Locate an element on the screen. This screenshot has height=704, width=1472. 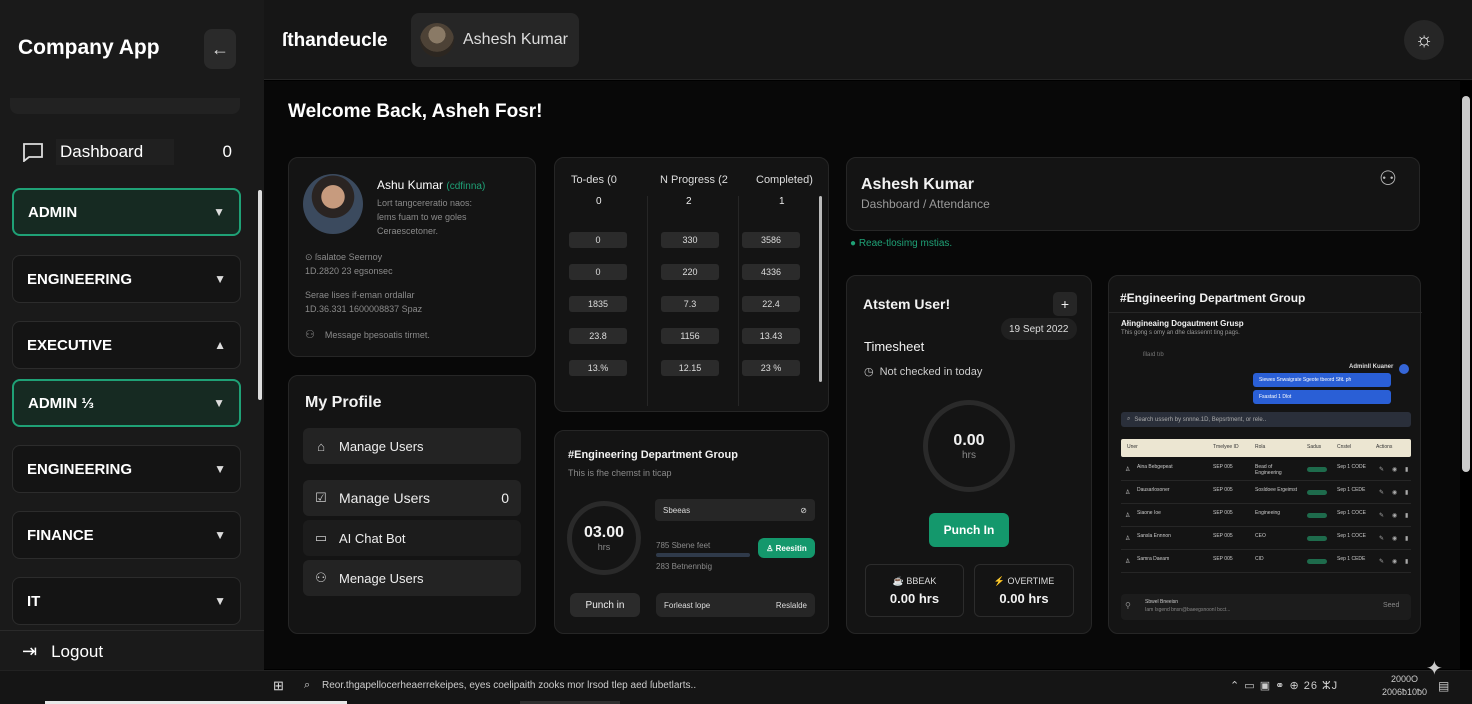
table-row: Sansla Ennnon SEP 005 CEO Sep 1 COCE ♙ ✎ ◉ ▮ is located at coordinates (1266, 539).